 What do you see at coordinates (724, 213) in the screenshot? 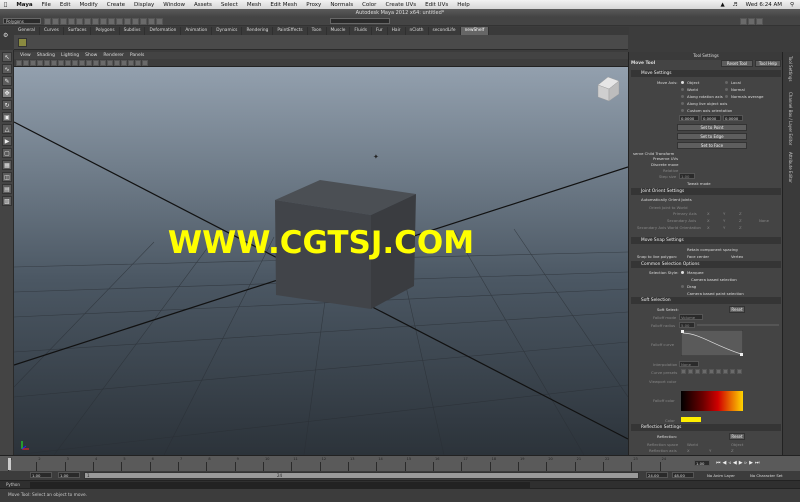
I see `primary-y: Y` at bounding box center [724, 213].